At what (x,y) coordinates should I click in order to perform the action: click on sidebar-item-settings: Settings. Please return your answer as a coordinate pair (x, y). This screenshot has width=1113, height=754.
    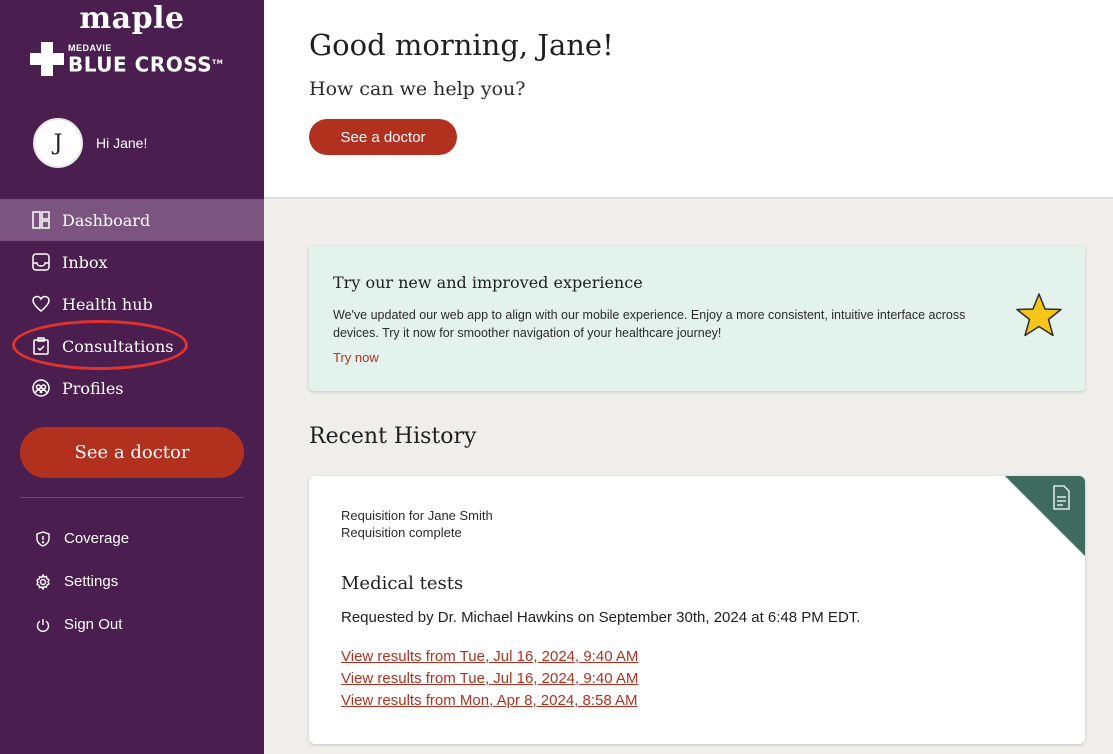
    Looking at the image, I should click on (132, 581).